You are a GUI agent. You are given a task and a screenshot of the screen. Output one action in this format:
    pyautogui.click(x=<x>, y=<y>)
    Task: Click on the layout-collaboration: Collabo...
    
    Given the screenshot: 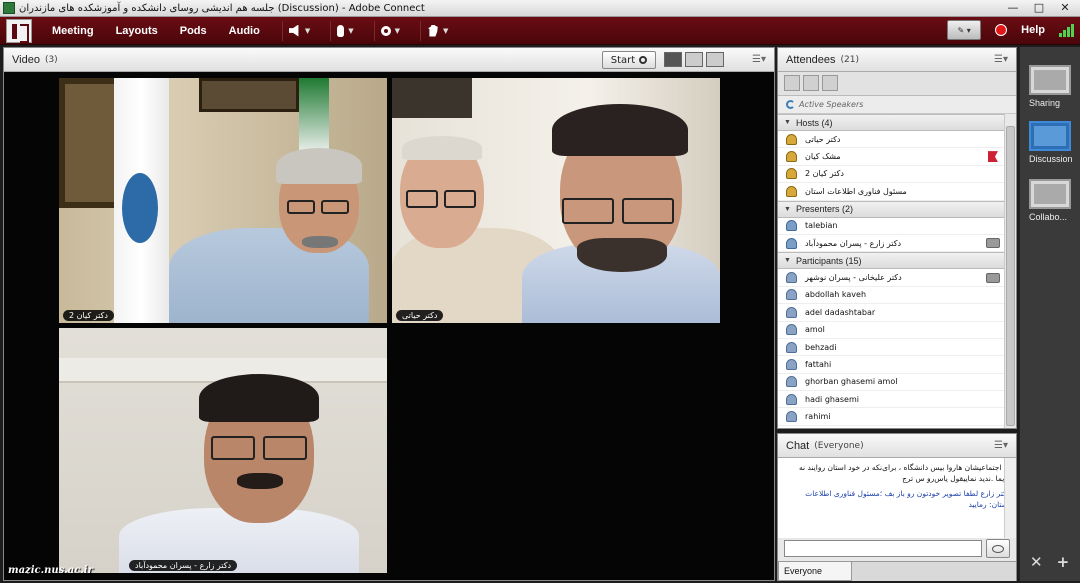 What is the action you would take?
    pyautogui.click(x=1051, y=200)
    